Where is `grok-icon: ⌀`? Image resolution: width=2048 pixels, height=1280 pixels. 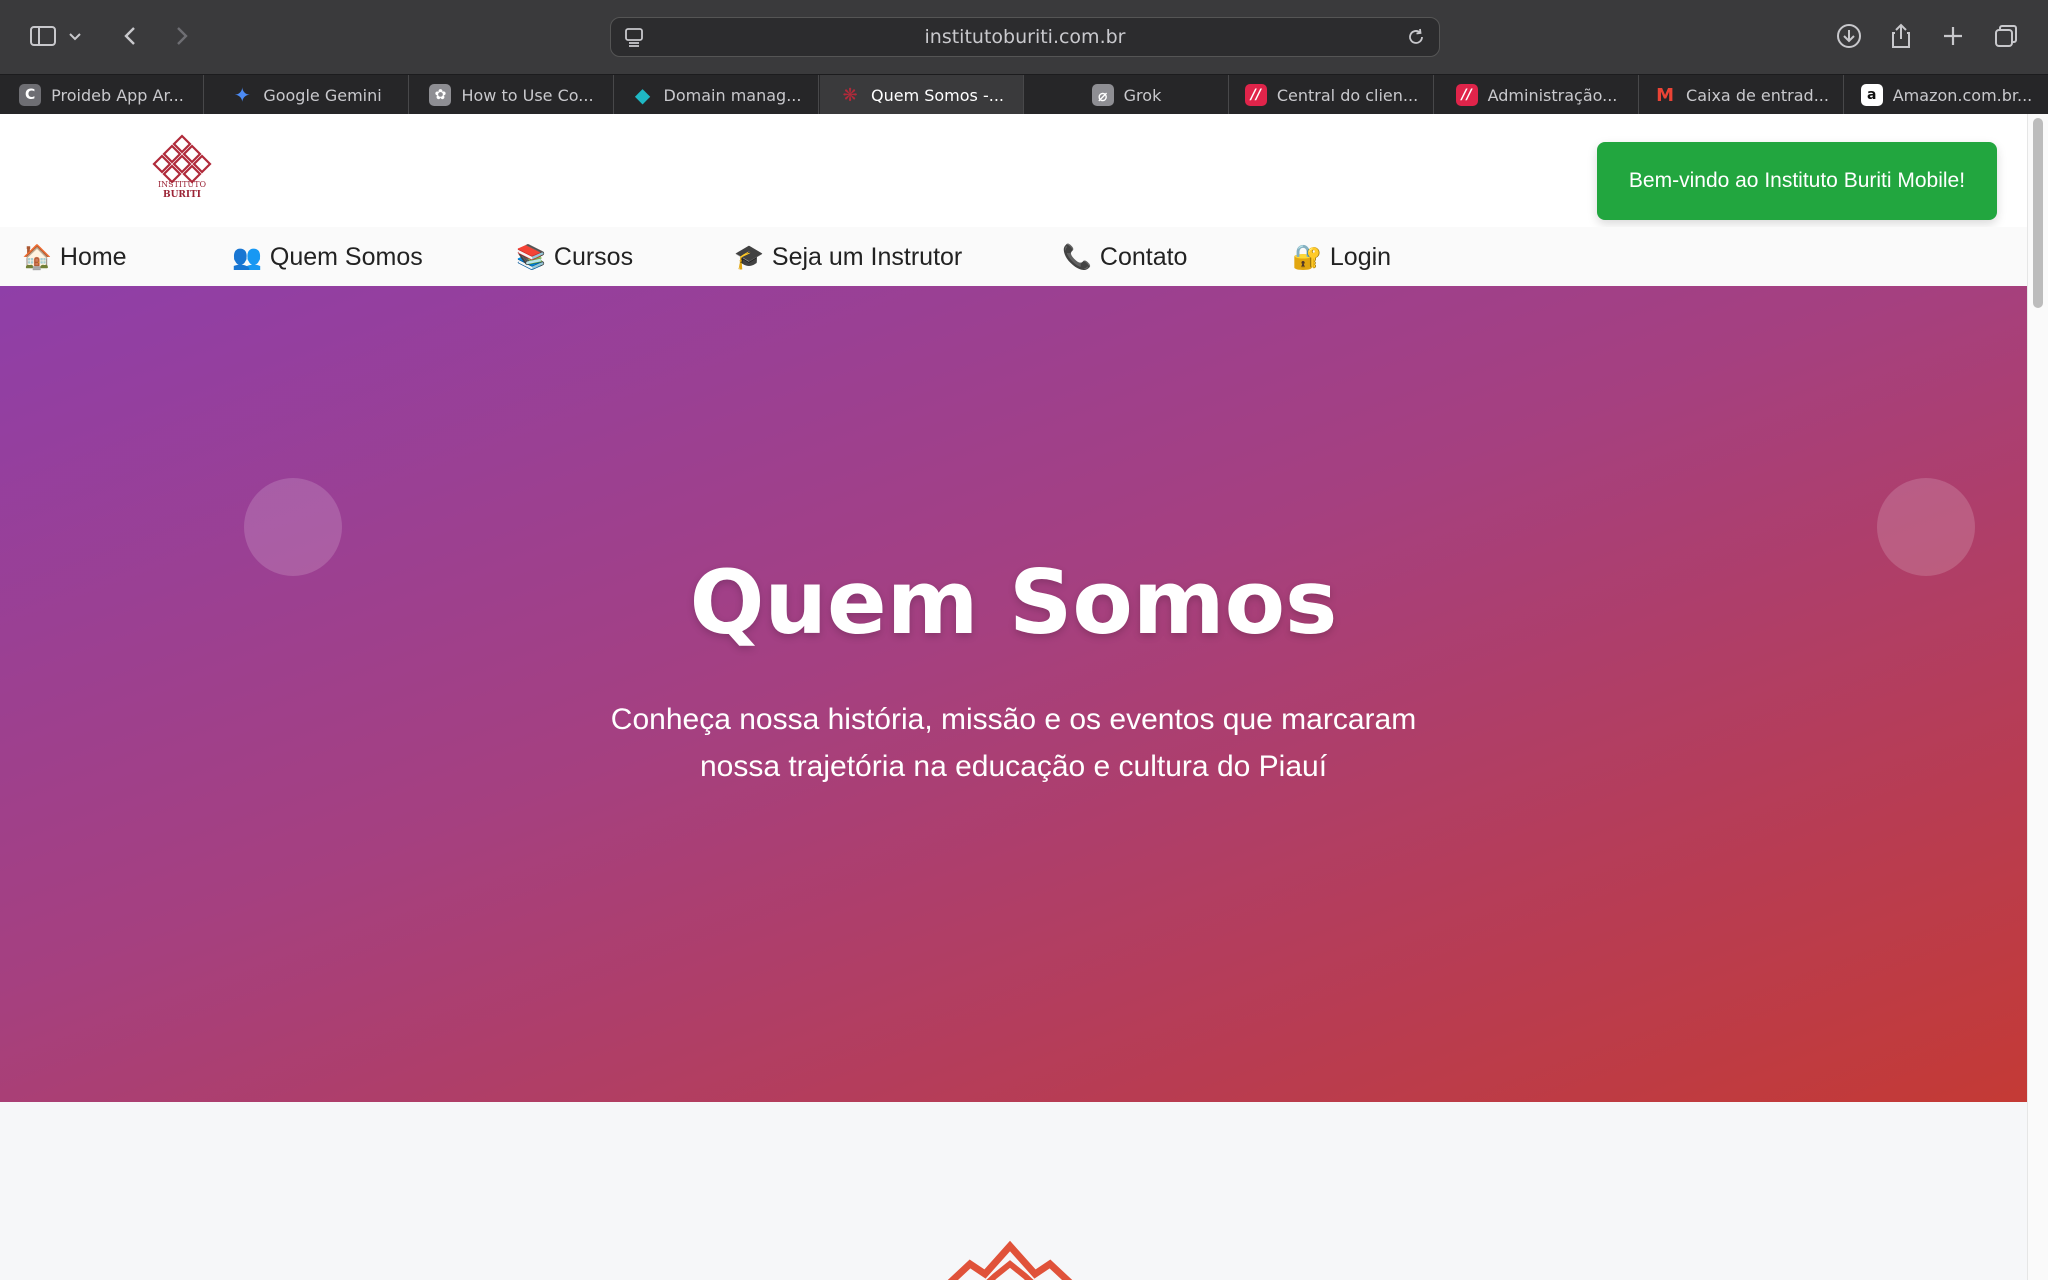 grok-icon: ⌀ is located at coordinates (1102, 95).